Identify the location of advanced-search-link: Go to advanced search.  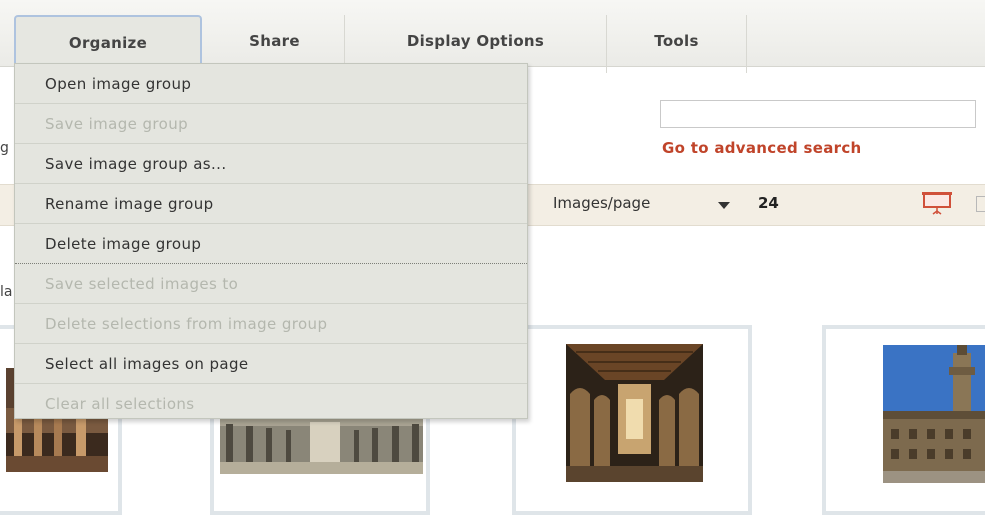
(762, 148).